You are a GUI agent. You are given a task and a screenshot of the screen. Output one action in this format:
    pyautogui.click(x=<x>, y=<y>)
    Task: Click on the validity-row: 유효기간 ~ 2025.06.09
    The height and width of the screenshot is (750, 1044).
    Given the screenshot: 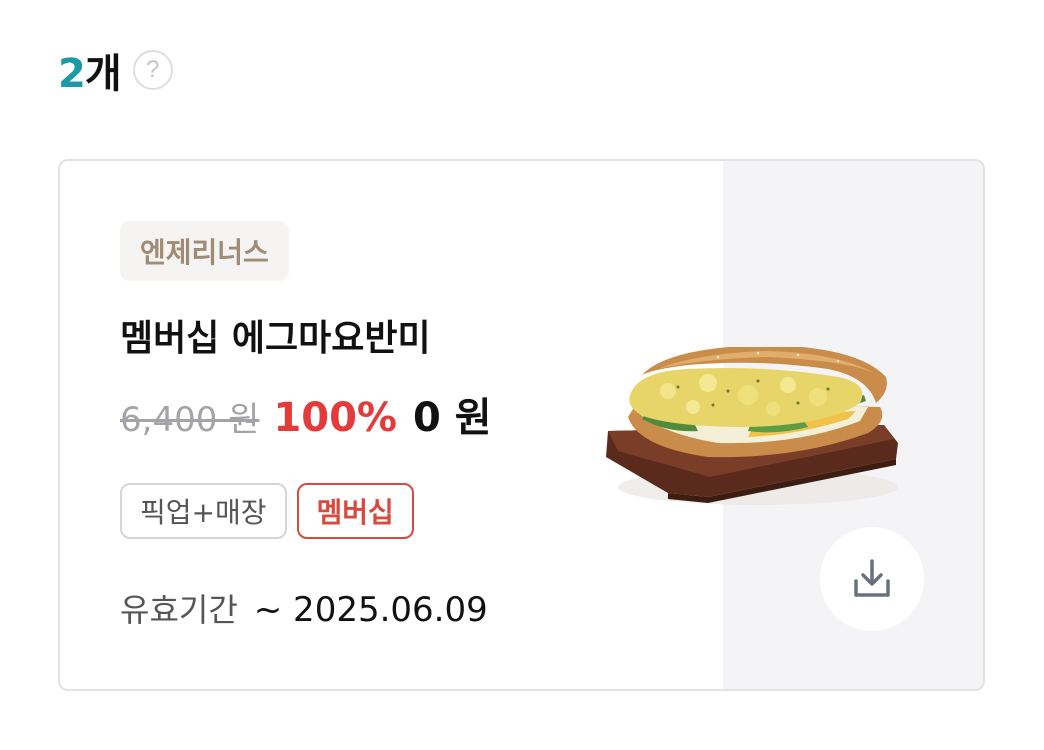 What is the action you would take?
    pyautogui.click(x=304, y=608)
    